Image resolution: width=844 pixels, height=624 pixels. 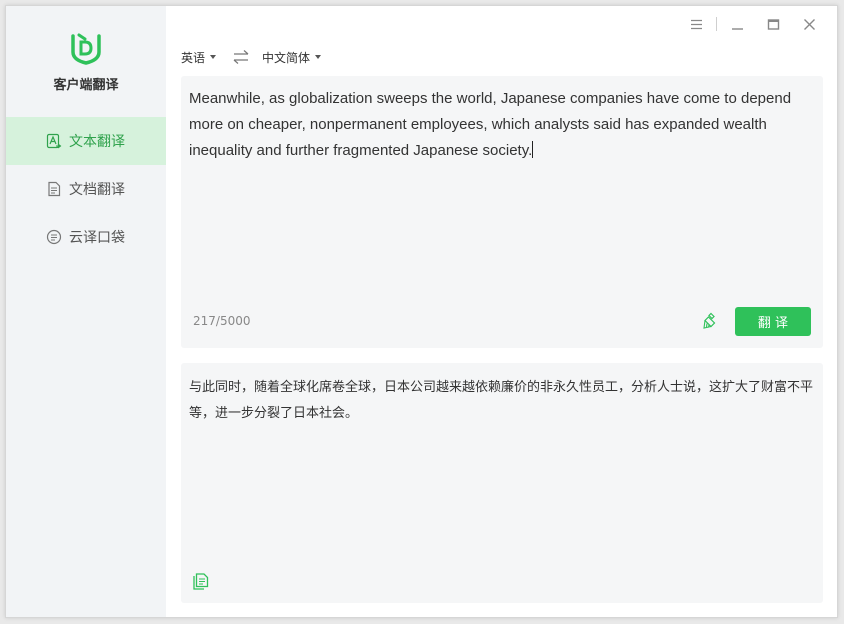 I want to click on text-translate-icon, so click(x=54, y=141).